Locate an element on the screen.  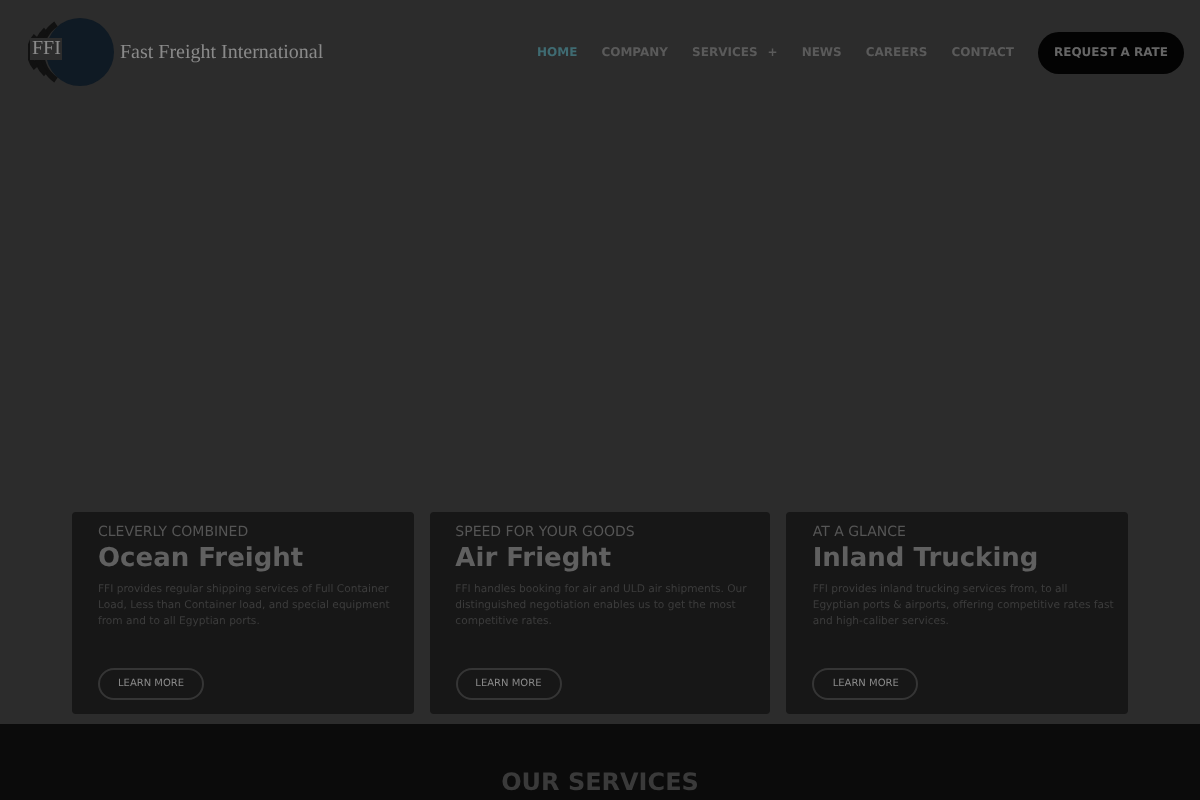
company-name: Fast Freight International is located at coordinates (222, 52).